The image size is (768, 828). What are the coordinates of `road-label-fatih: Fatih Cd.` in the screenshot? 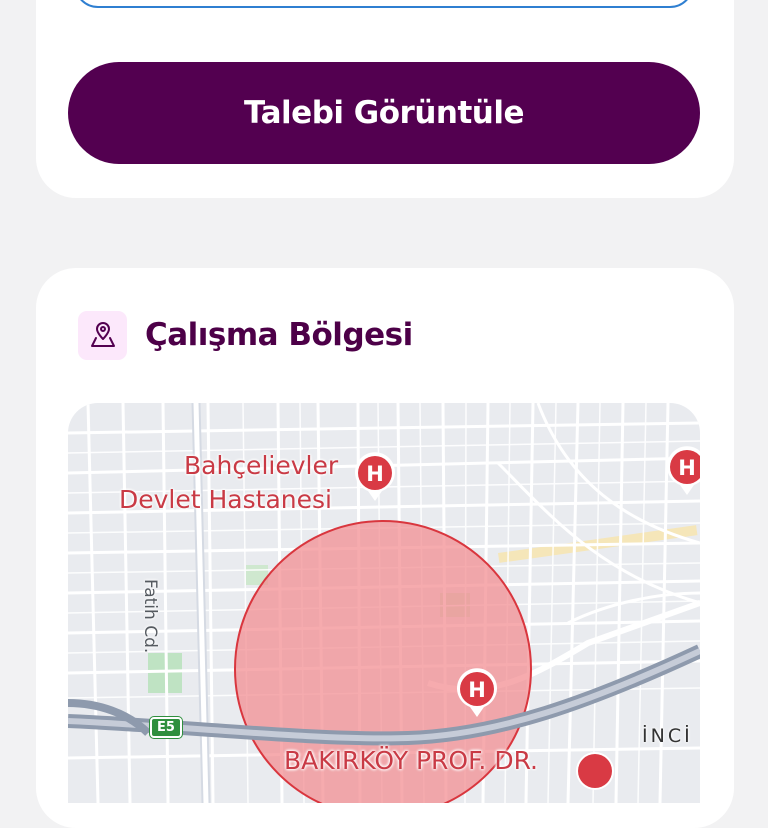 It's located at (150, 616).